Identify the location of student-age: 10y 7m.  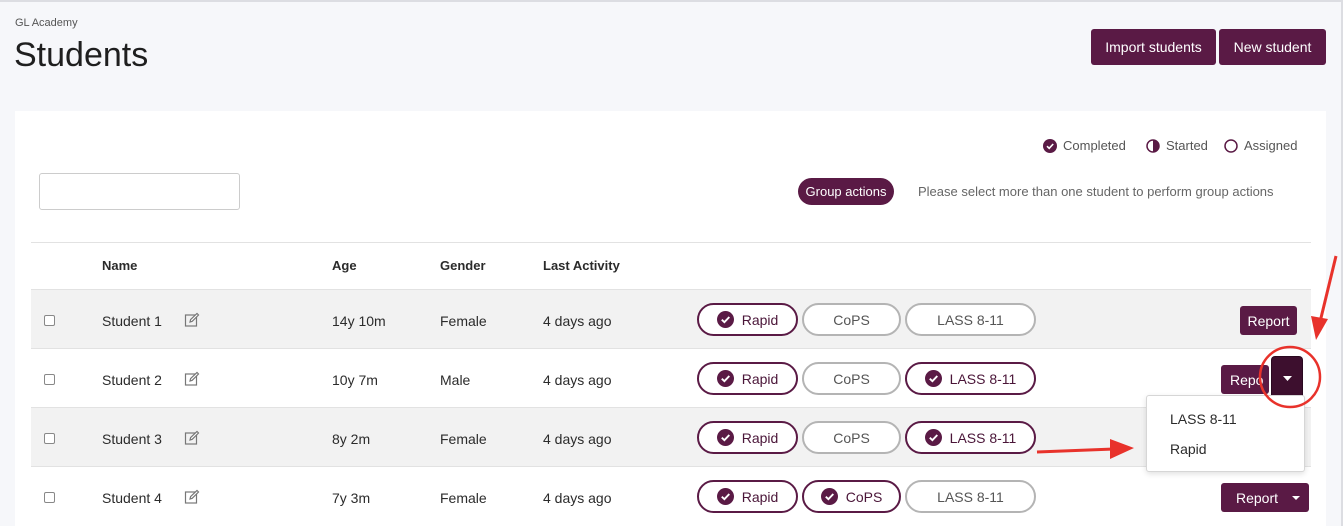
(355, 380).